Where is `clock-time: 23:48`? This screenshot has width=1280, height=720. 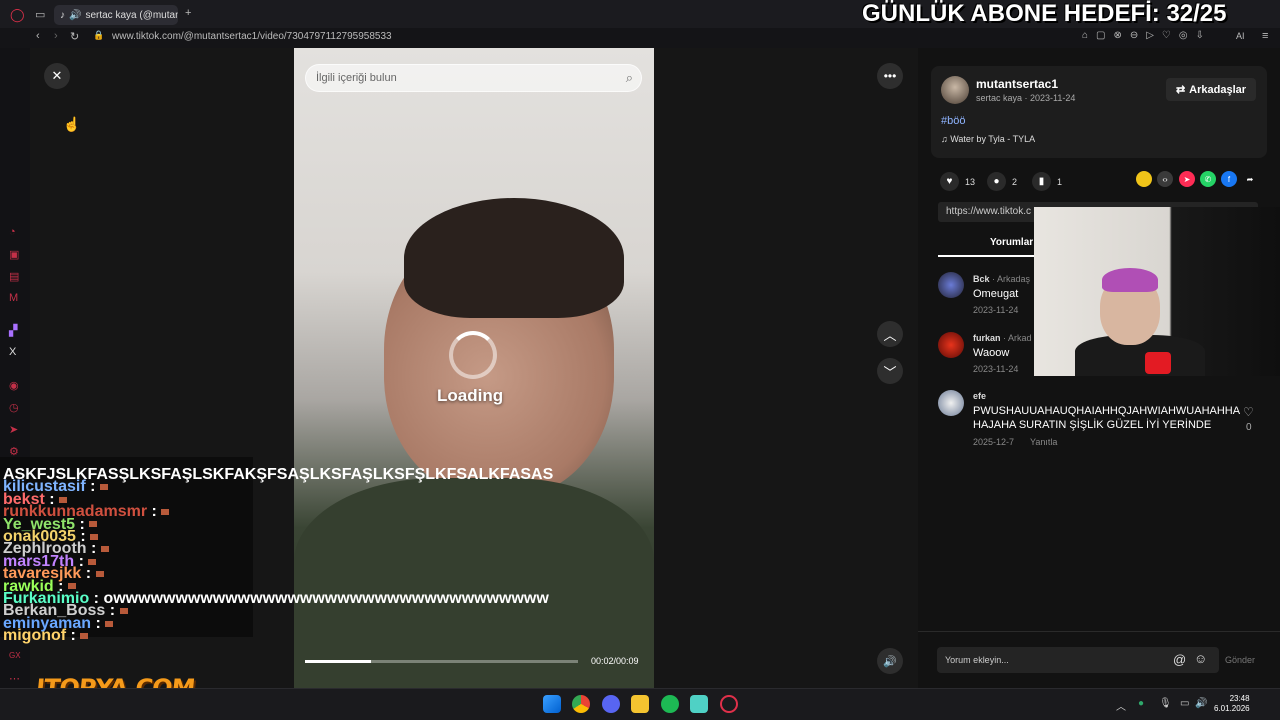
clock-time: 23:48 is located at coordinates (1239, 698).